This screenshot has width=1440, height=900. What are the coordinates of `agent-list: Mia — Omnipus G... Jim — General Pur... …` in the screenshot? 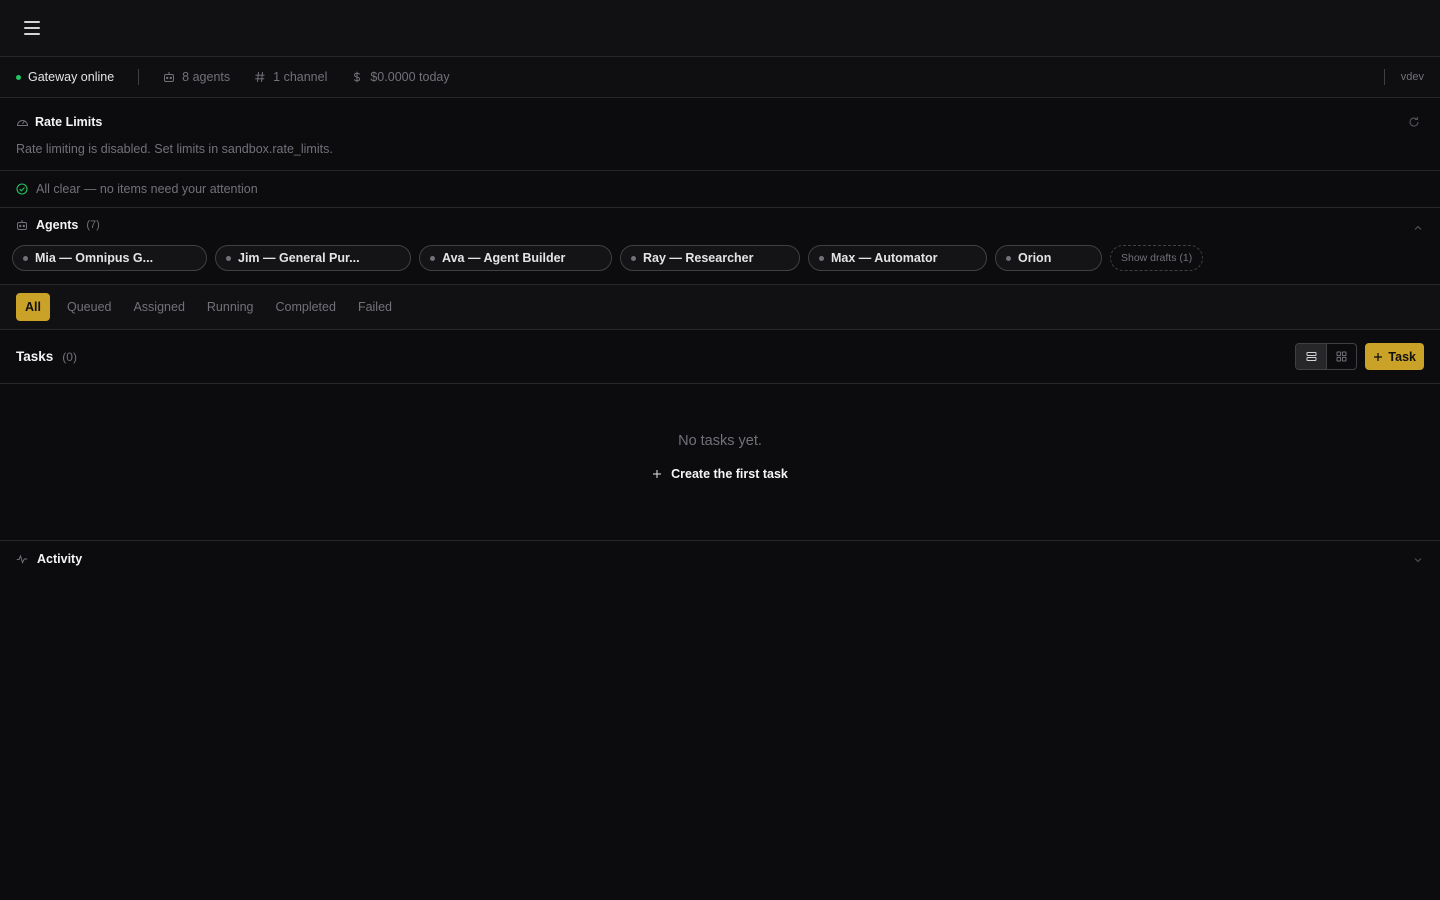 It's located at (720, 258).